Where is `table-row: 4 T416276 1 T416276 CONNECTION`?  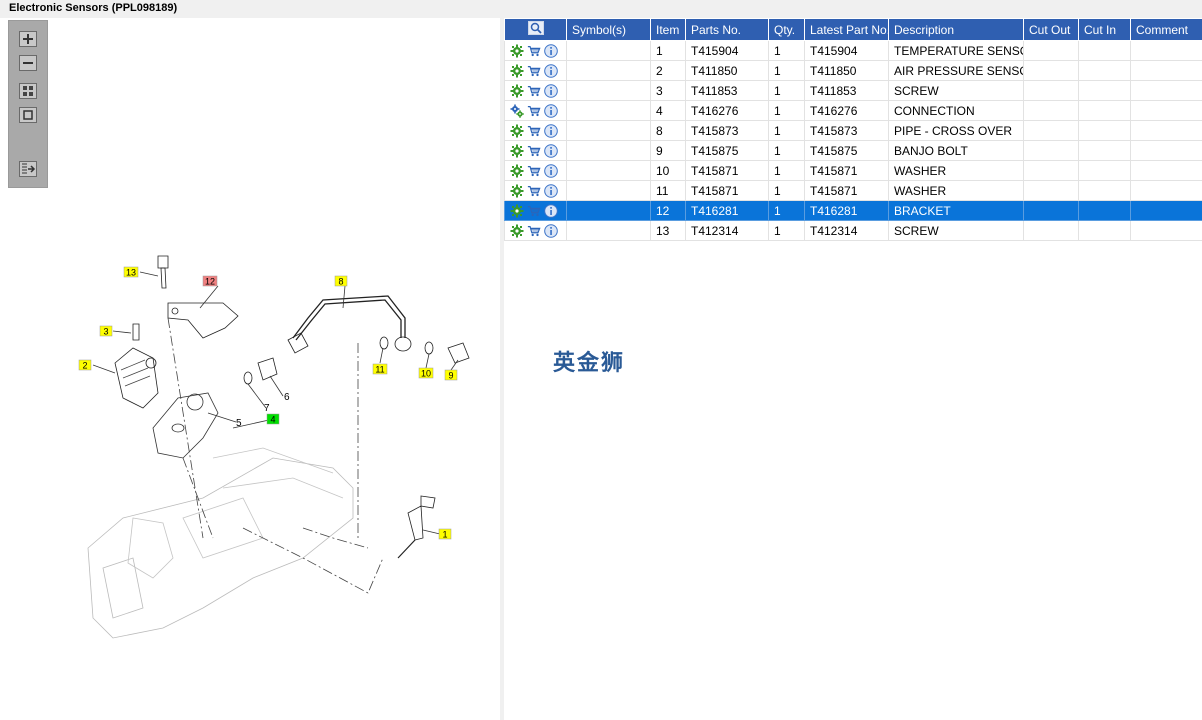 table-row: 4 T416276 1 T416276 CONNECTION is located at coordinates (853, 110).